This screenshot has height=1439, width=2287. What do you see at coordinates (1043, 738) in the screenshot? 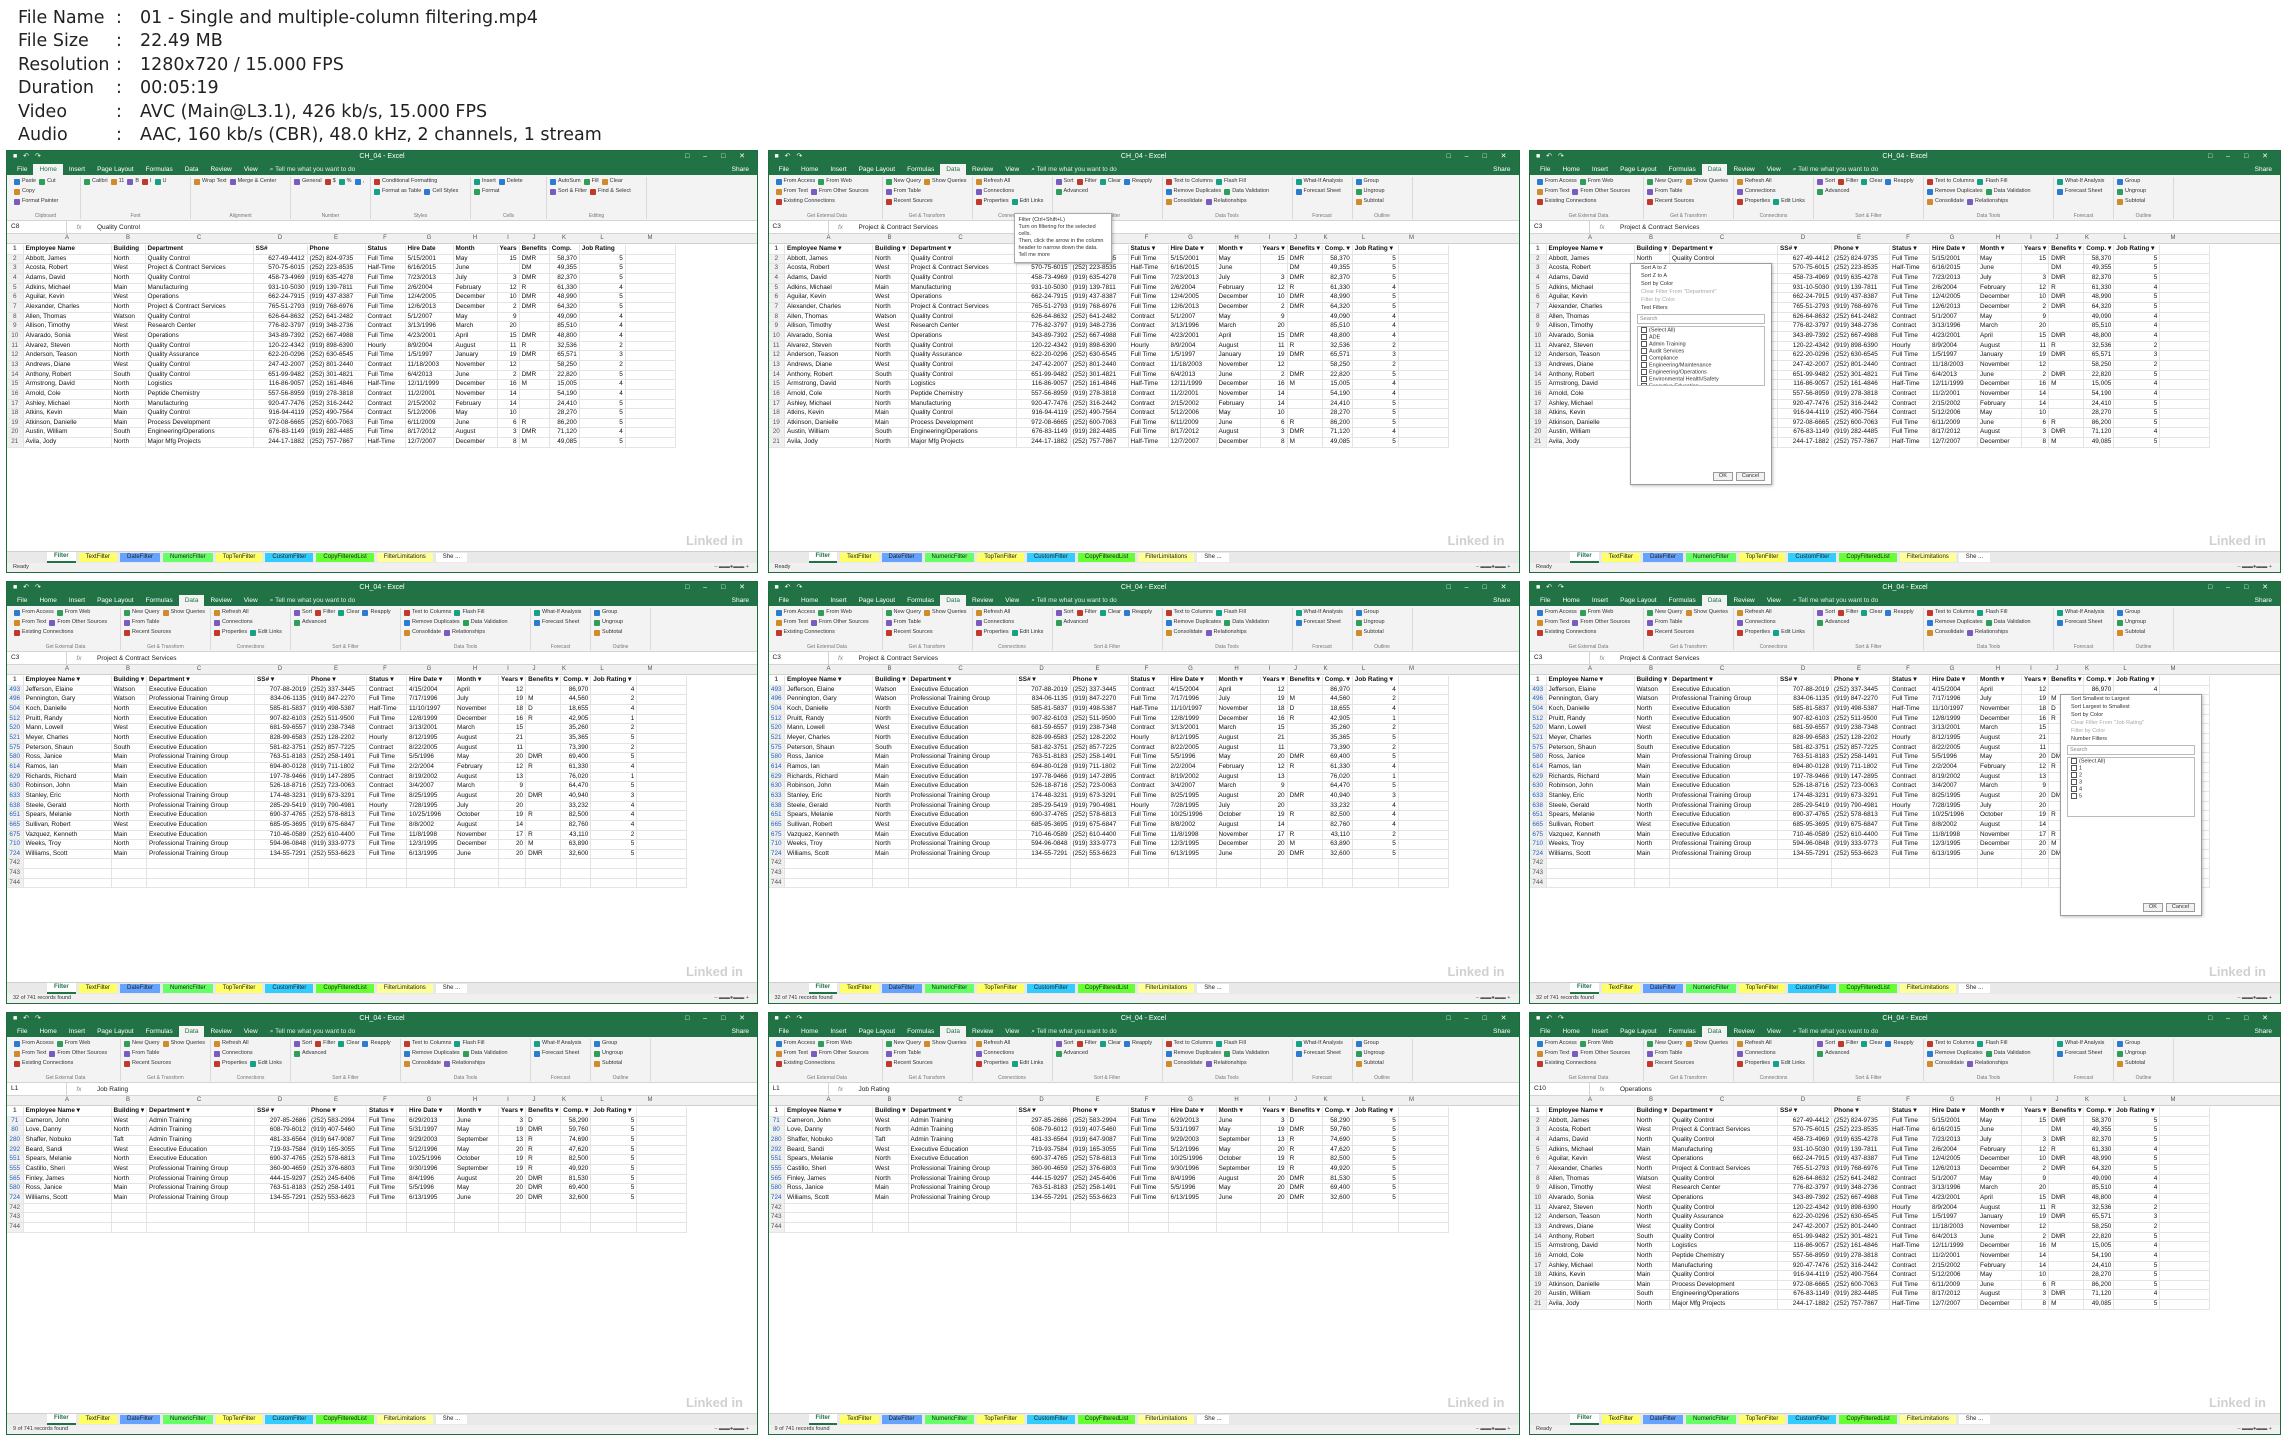
I see `cell: 828-99-6583` at bounding box center [1043, 738].